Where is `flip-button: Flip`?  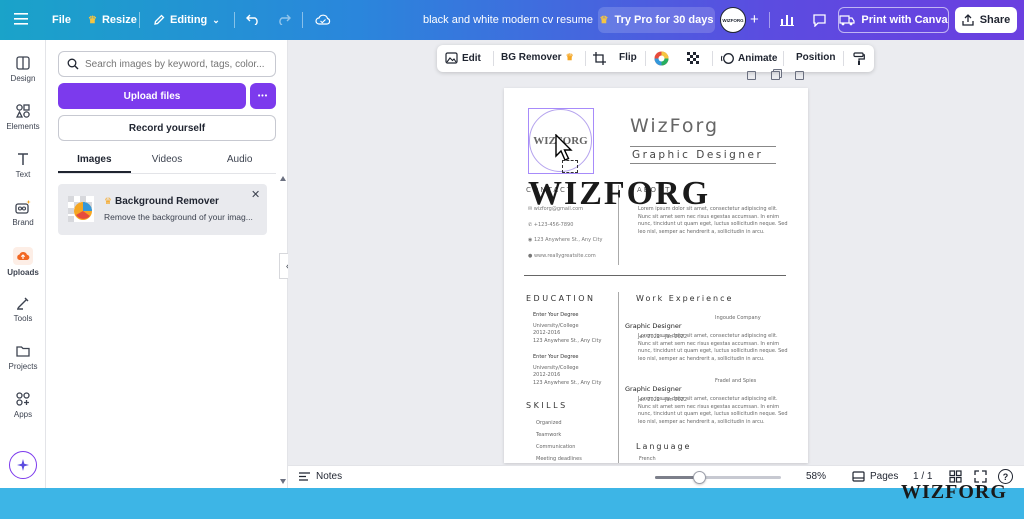 flip-button: Flip is located at coordinates (628, 57).